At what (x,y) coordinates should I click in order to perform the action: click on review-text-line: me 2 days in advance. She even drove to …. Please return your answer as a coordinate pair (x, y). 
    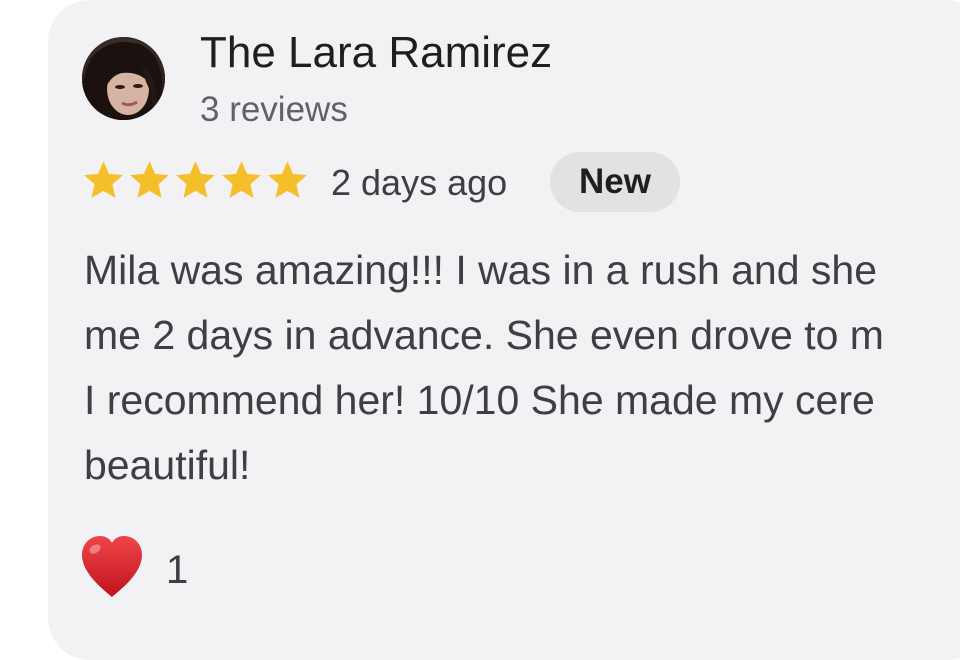
    Looking at the image, I should click on (484, 335).